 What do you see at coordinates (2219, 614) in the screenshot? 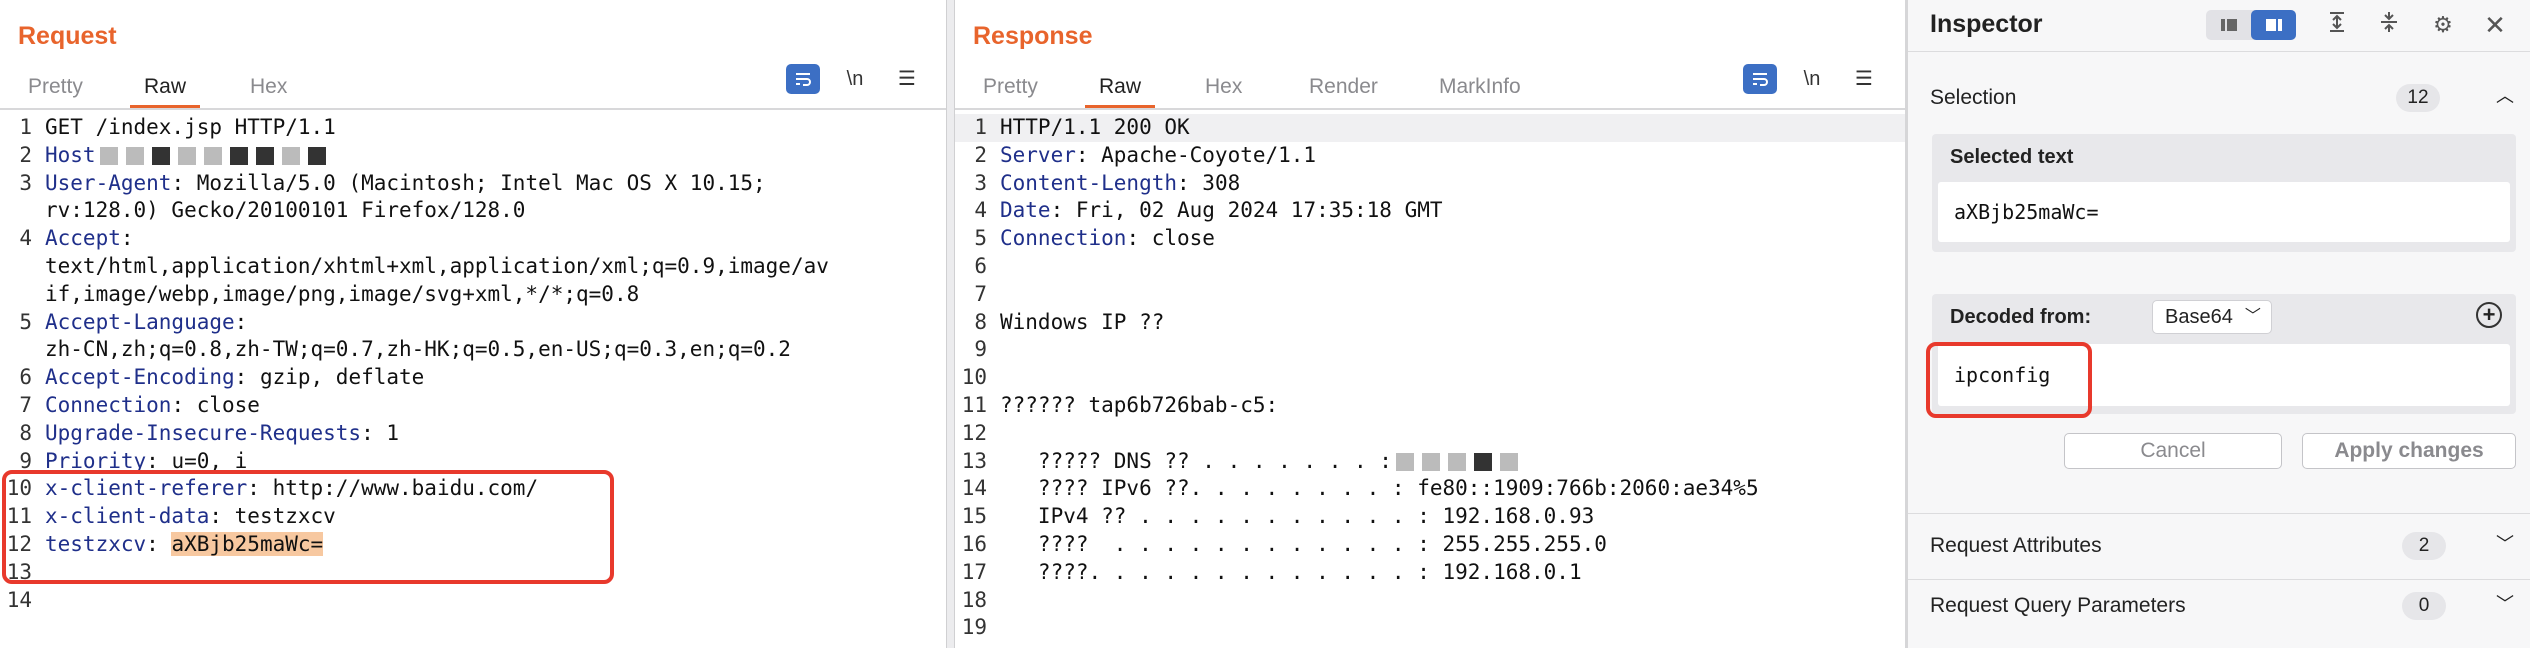
I see `query-parameters-section: Request Query Parameters 0 ﹀` at bounding box center [2219, 614].